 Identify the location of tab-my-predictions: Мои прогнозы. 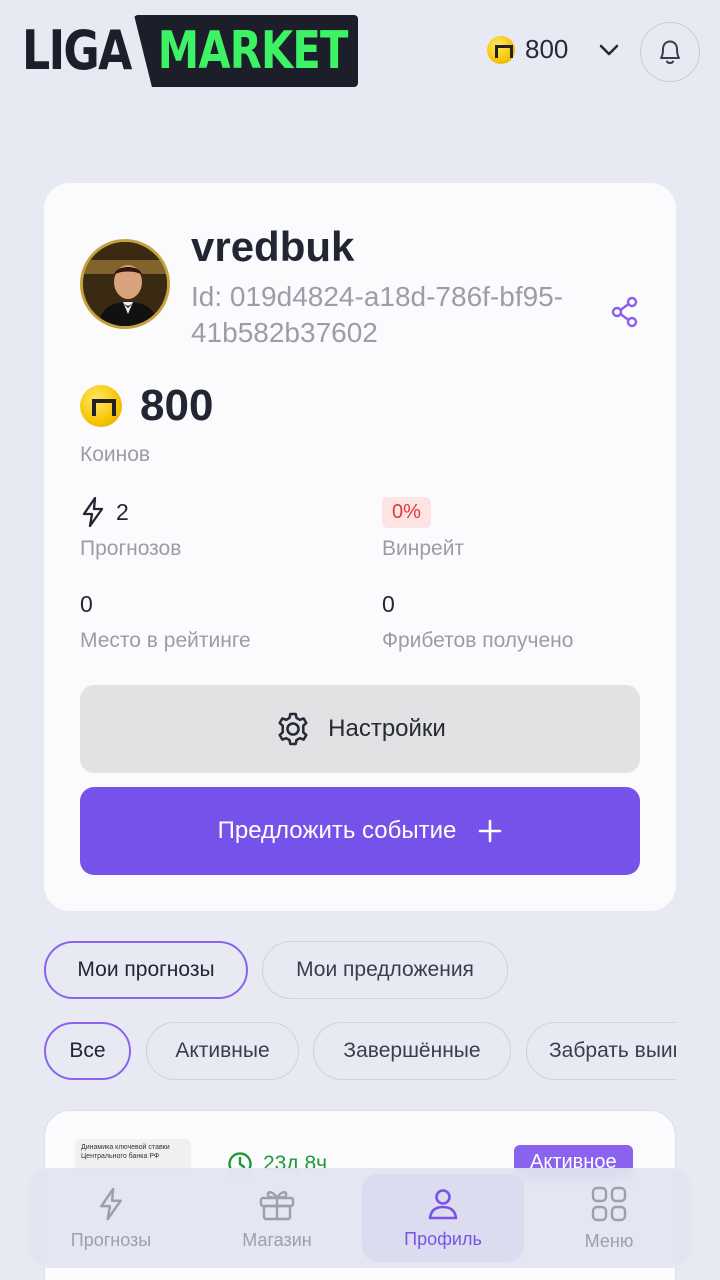
(146, 970).